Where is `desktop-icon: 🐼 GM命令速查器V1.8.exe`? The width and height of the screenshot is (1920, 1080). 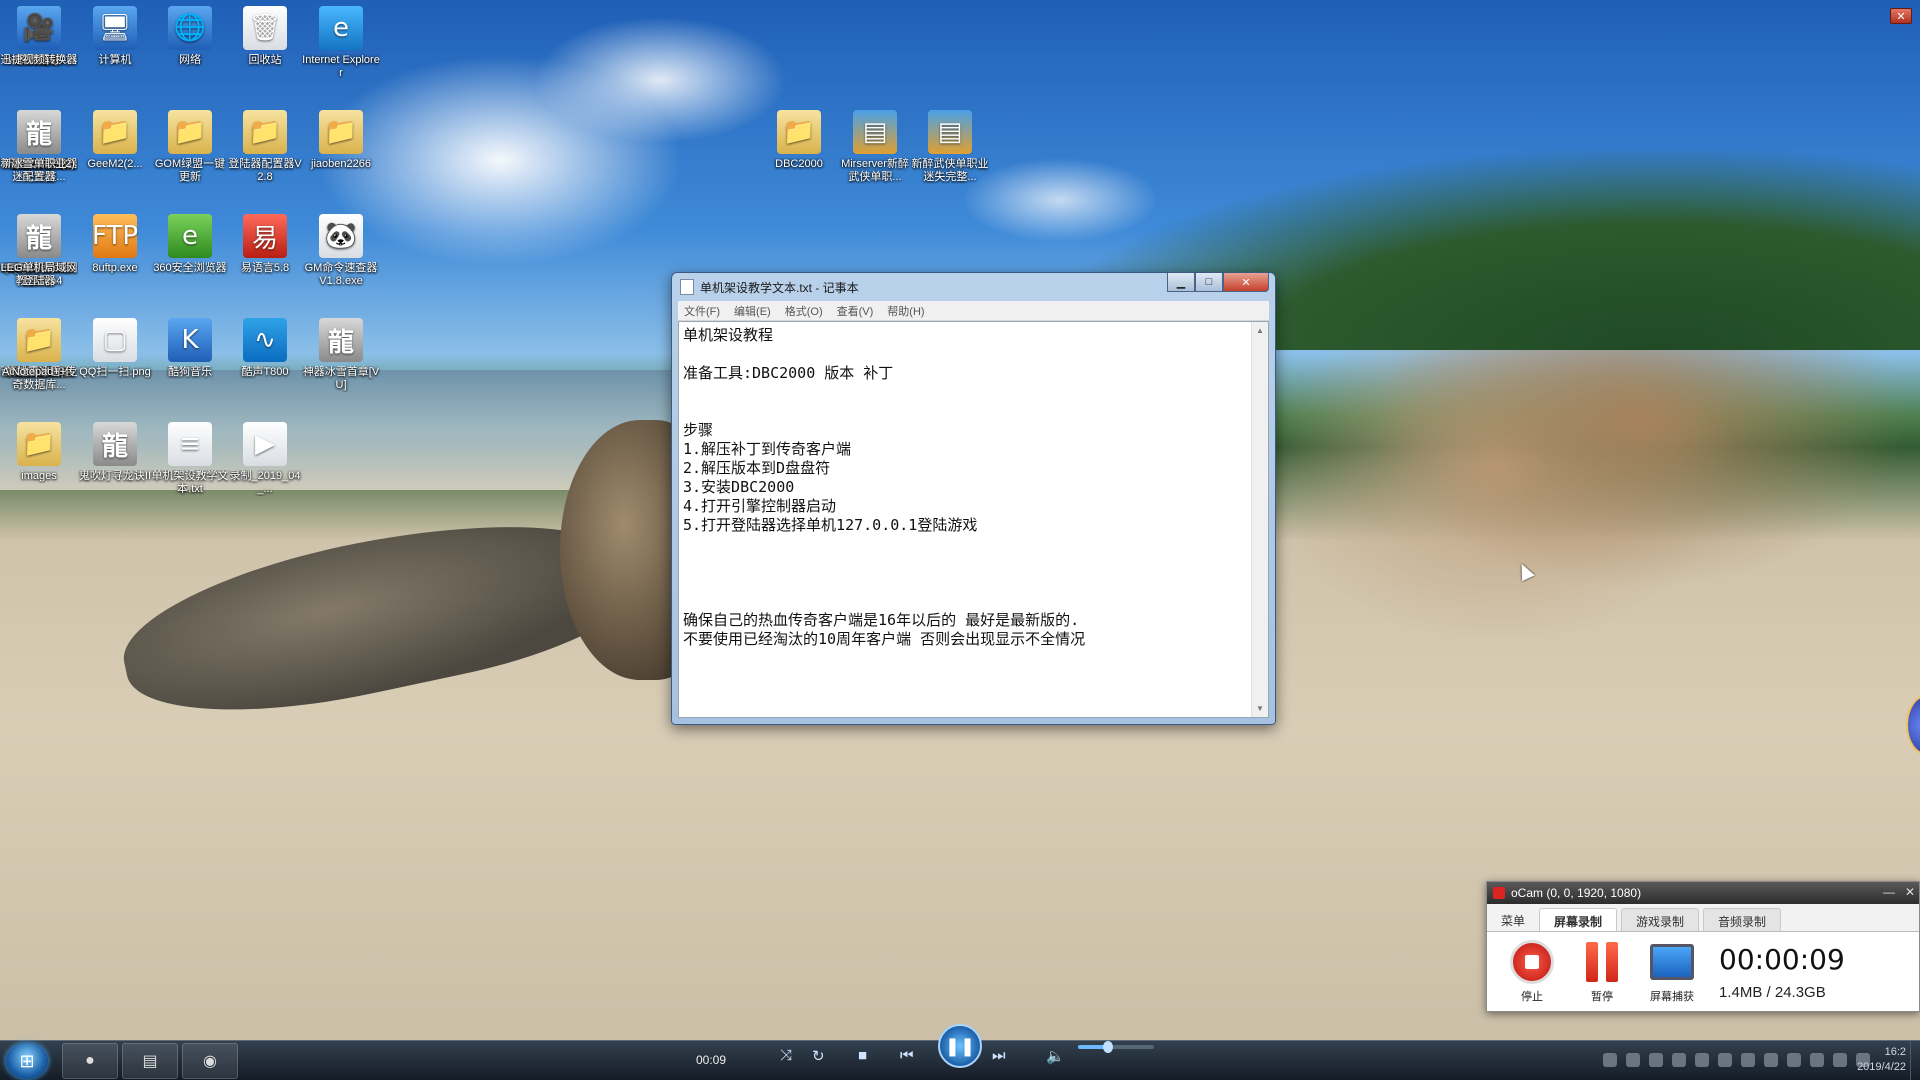
desktop-icon: 🐼 GM命令速查器V1.8.exe is located at coordinates (341, 258).